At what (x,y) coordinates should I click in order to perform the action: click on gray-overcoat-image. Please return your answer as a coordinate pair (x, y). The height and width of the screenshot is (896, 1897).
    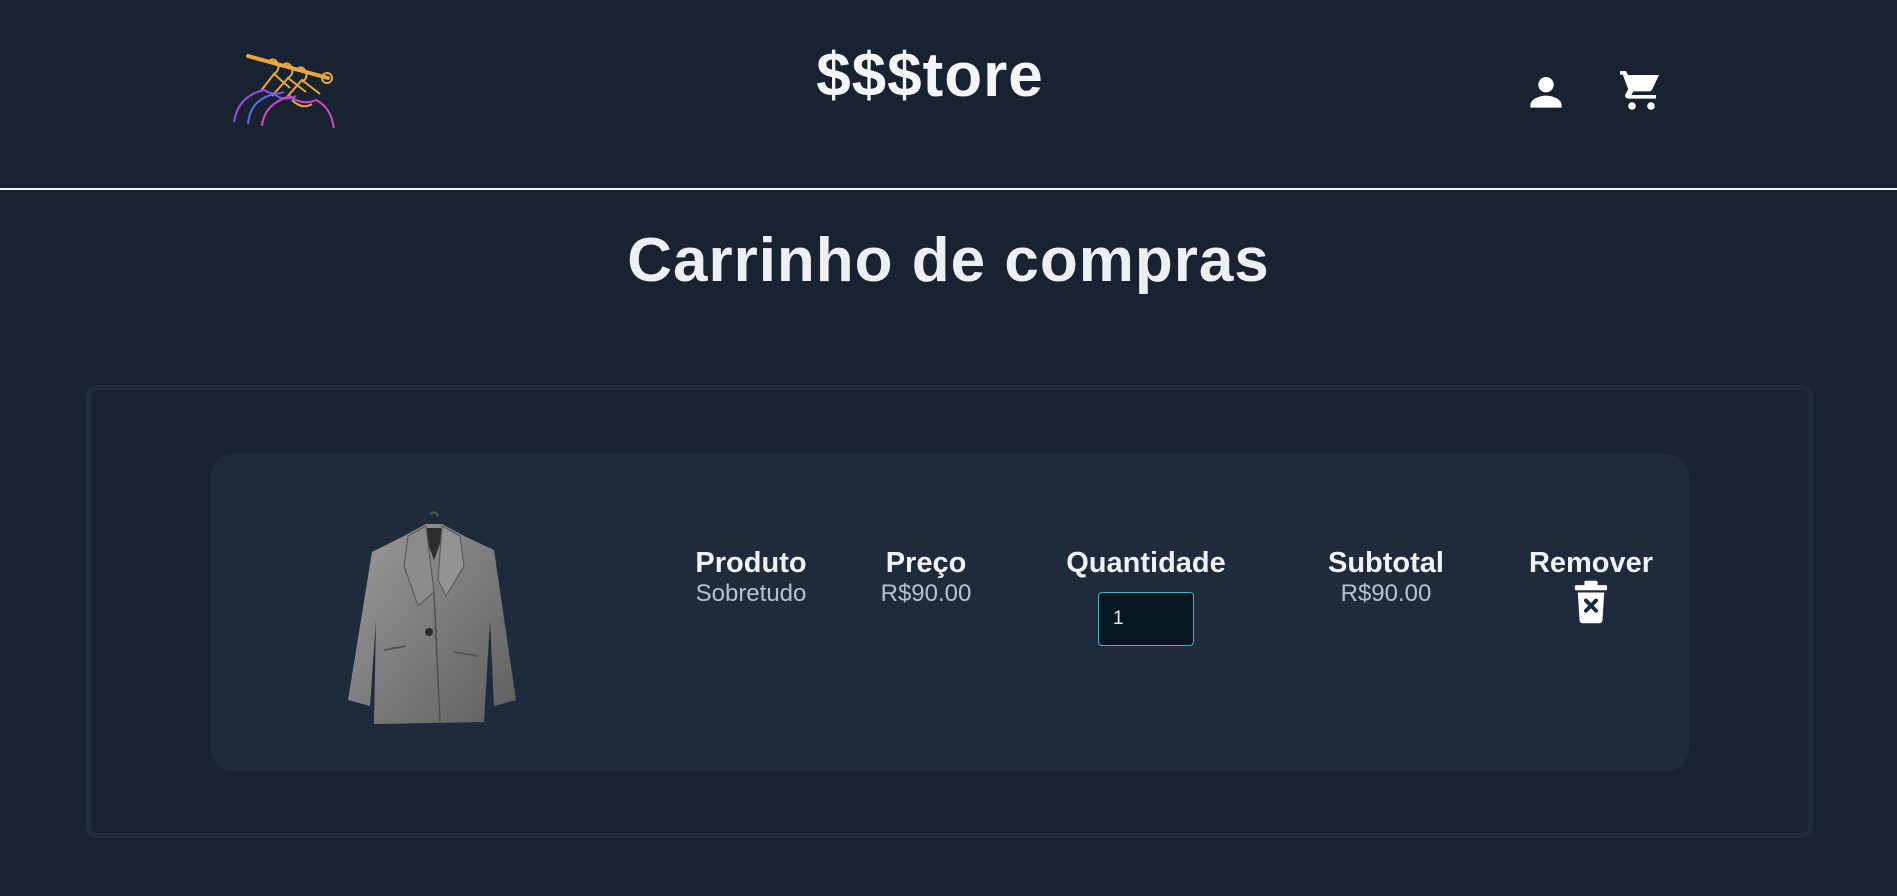
    Looking at the image, I should click on (432, 617).